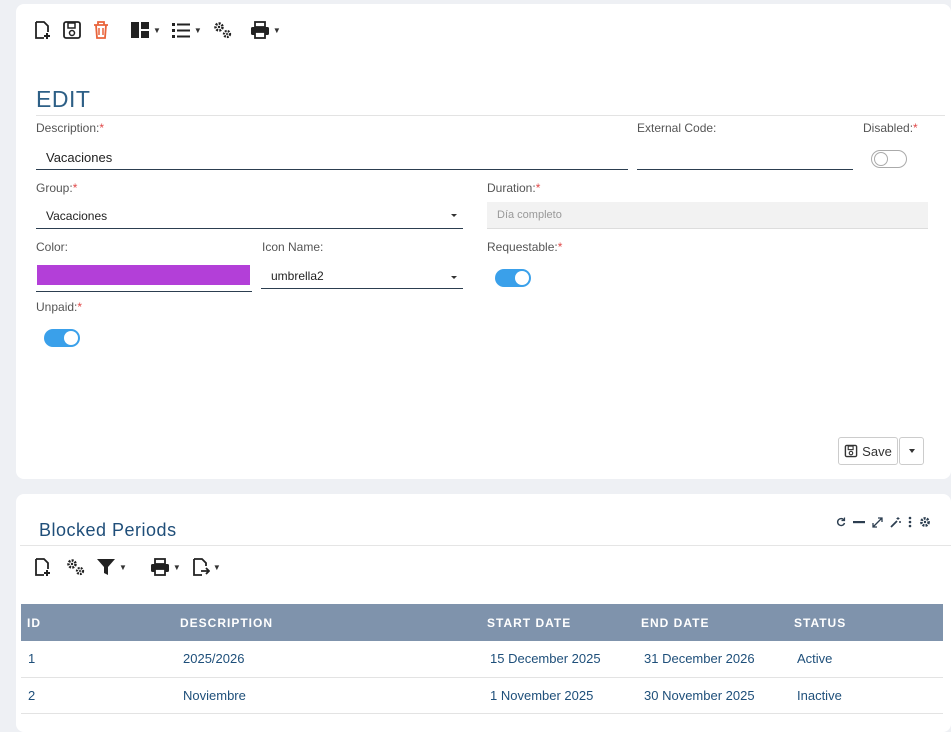 The image size is (951, 732). Describe the element at coordinates (745, 156) in the screenshot. I see `external-code-input` at that location.